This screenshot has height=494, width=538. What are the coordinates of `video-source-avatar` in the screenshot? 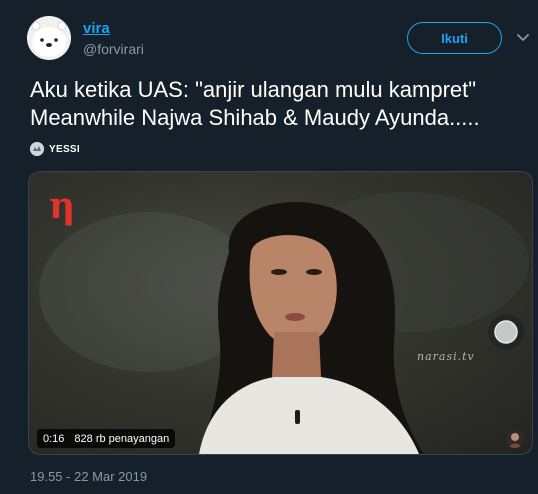 It's located at (515, 439).